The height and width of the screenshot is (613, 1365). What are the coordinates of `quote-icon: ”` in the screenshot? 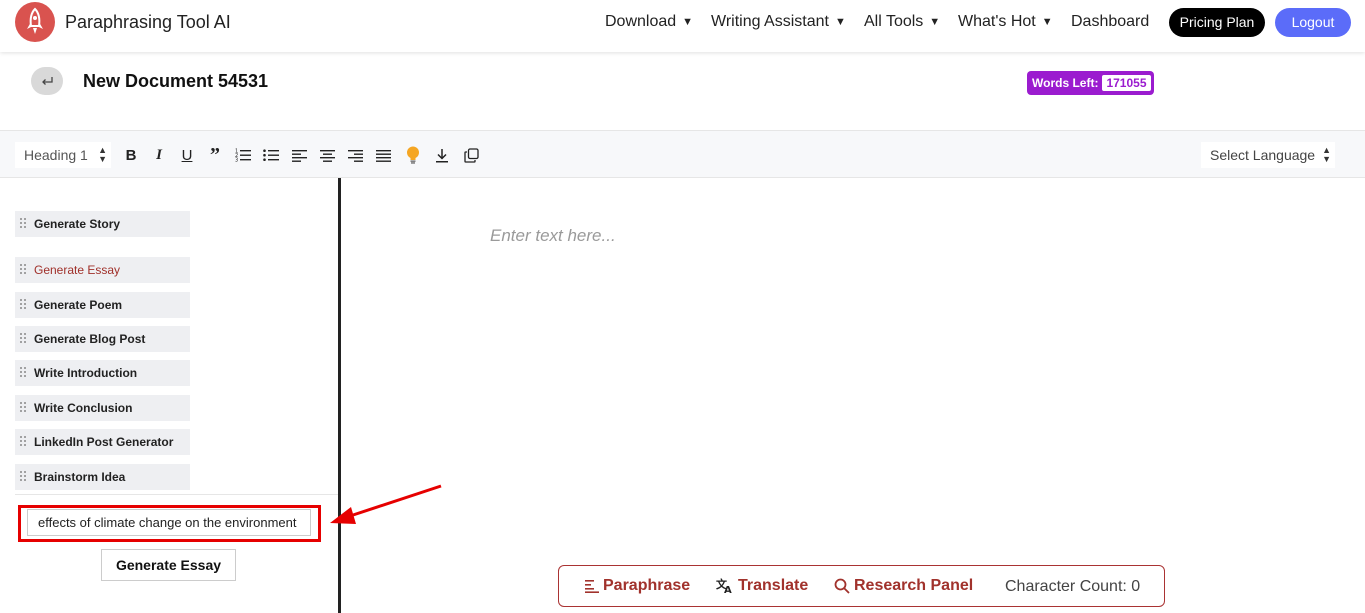 It's located at (215, 155).